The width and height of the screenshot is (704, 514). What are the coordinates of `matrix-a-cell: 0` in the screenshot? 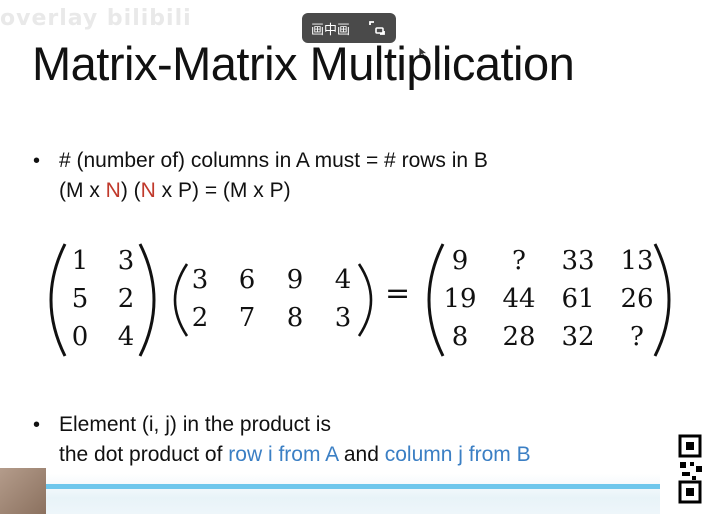 It's located at (80, 337).